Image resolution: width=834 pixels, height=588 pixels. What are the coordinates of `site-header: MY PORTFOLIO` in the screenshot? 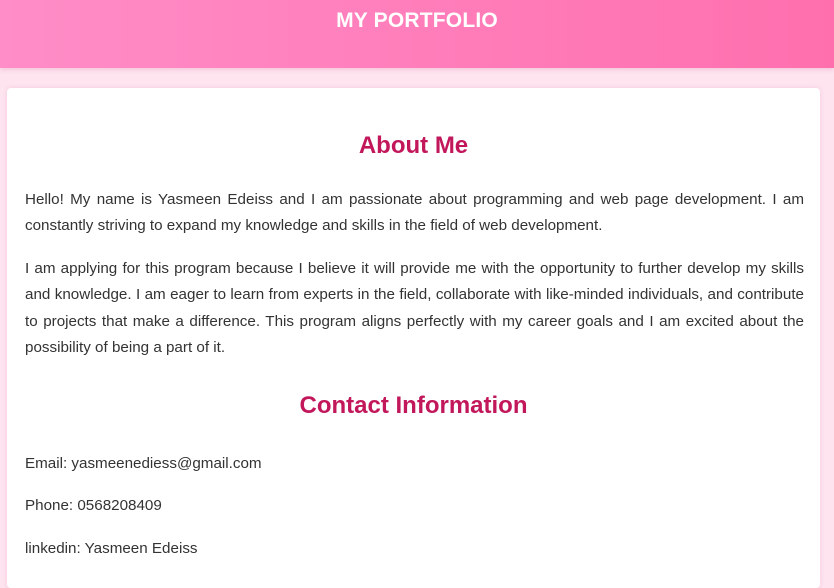 It's located at (417, 34).